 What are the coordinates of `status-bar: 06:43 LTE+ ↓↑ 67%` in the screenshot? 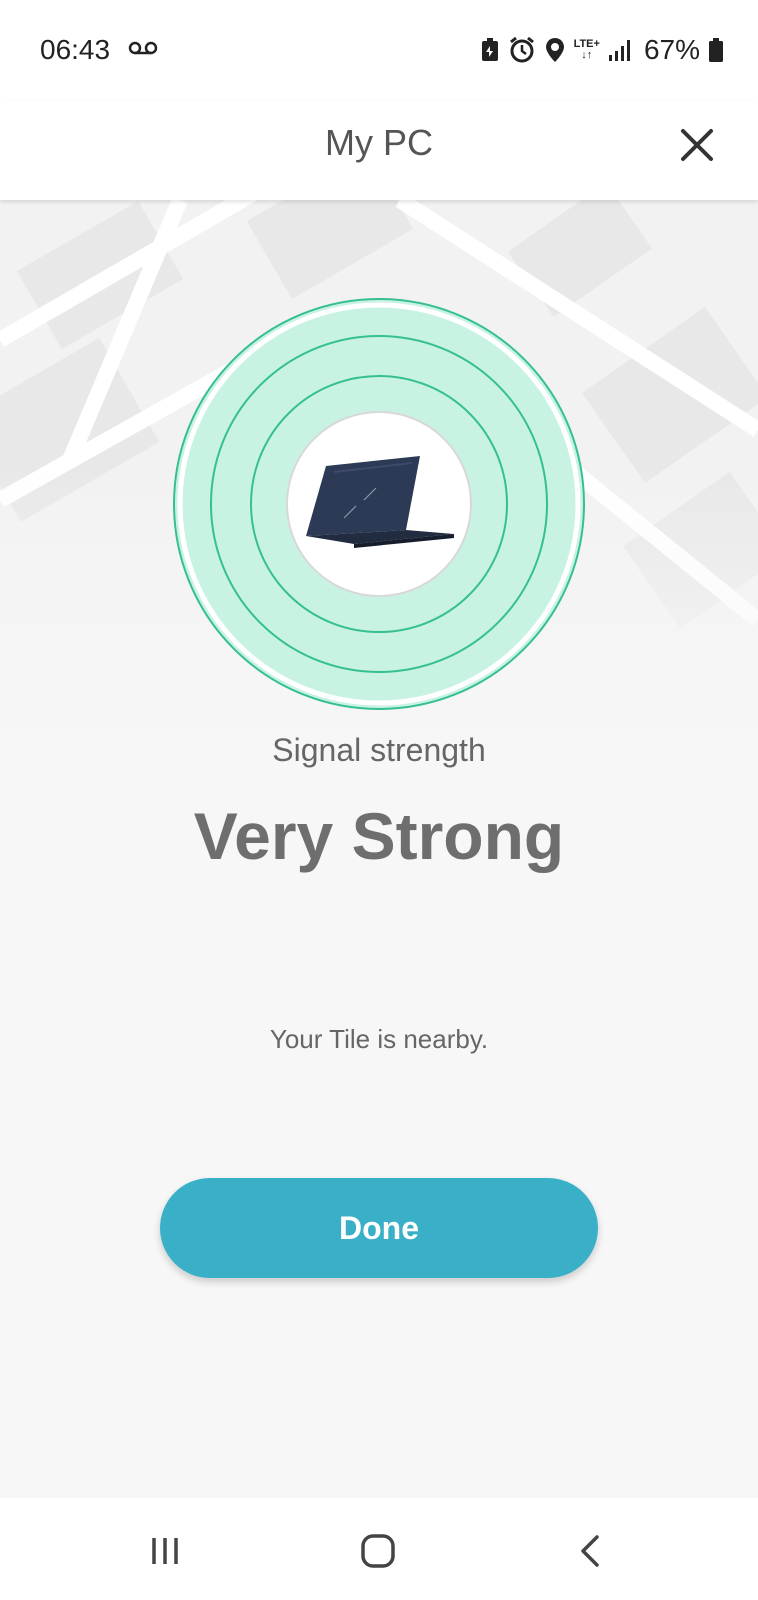 It's located at (379, 50).